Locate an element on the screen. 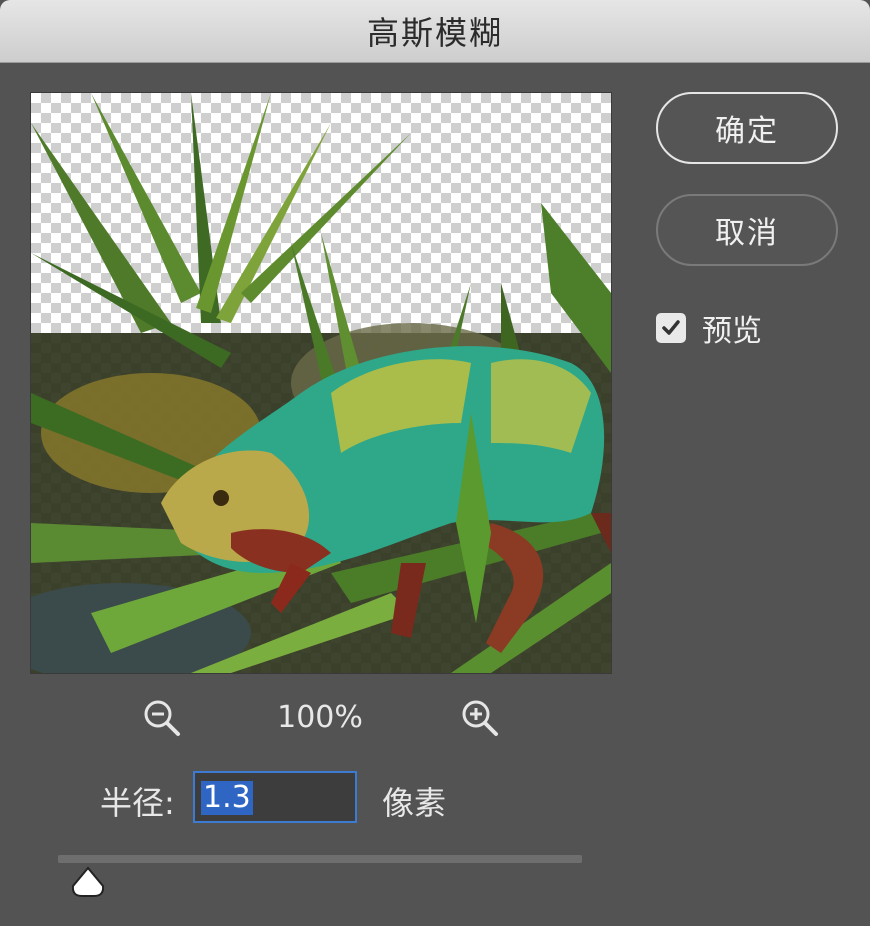  dialog-title: 高斯模糊 is located at coordinates (434, 33).